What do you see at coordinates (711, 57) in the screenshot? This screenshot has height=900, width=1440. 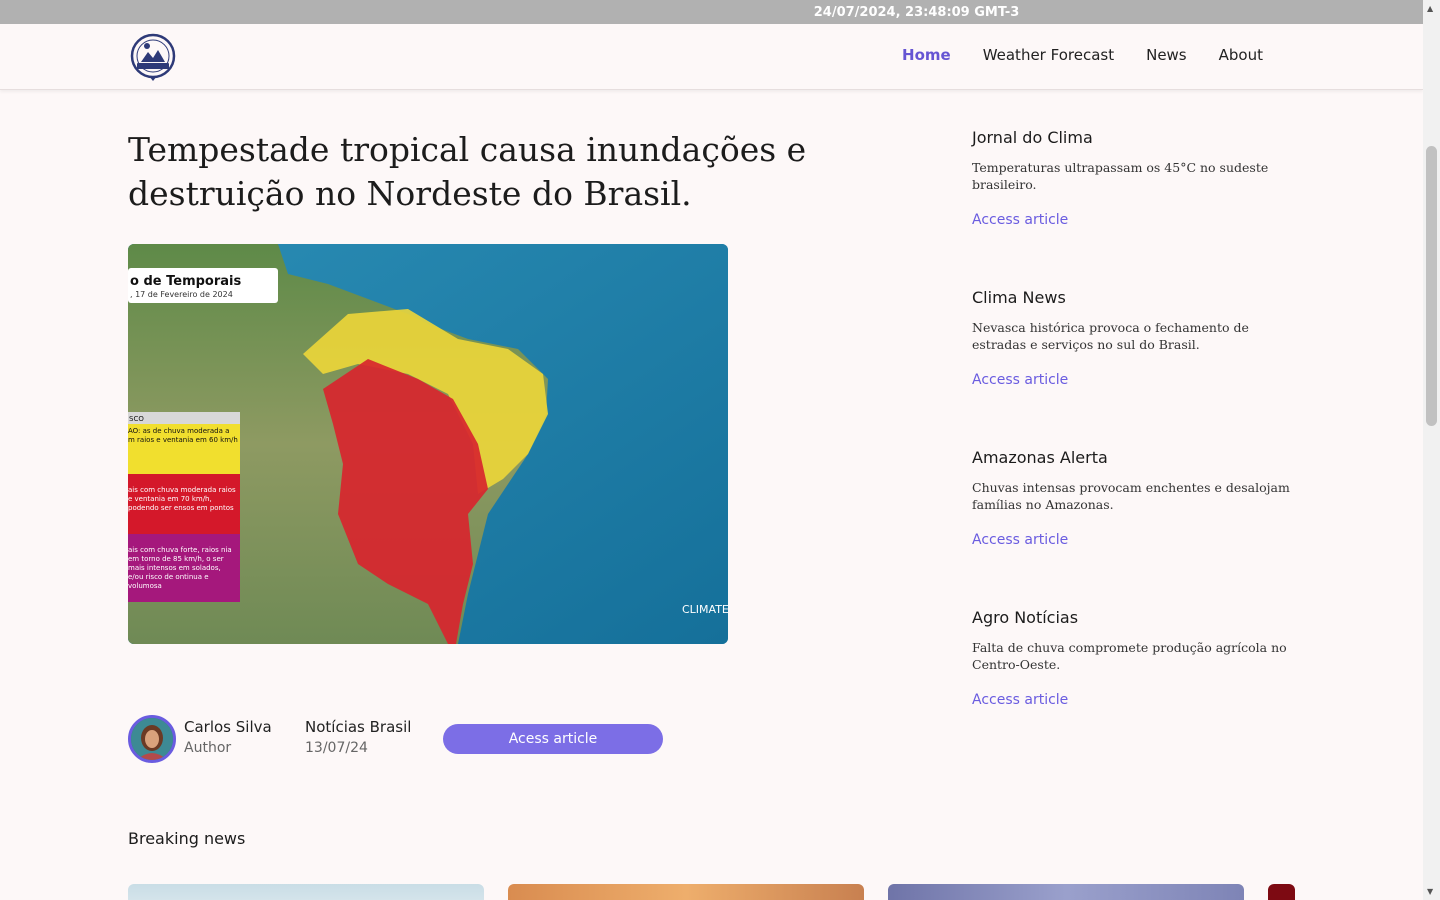 I see `navbar: Home Weather Forecast News About` at bounding box center [711, 57].